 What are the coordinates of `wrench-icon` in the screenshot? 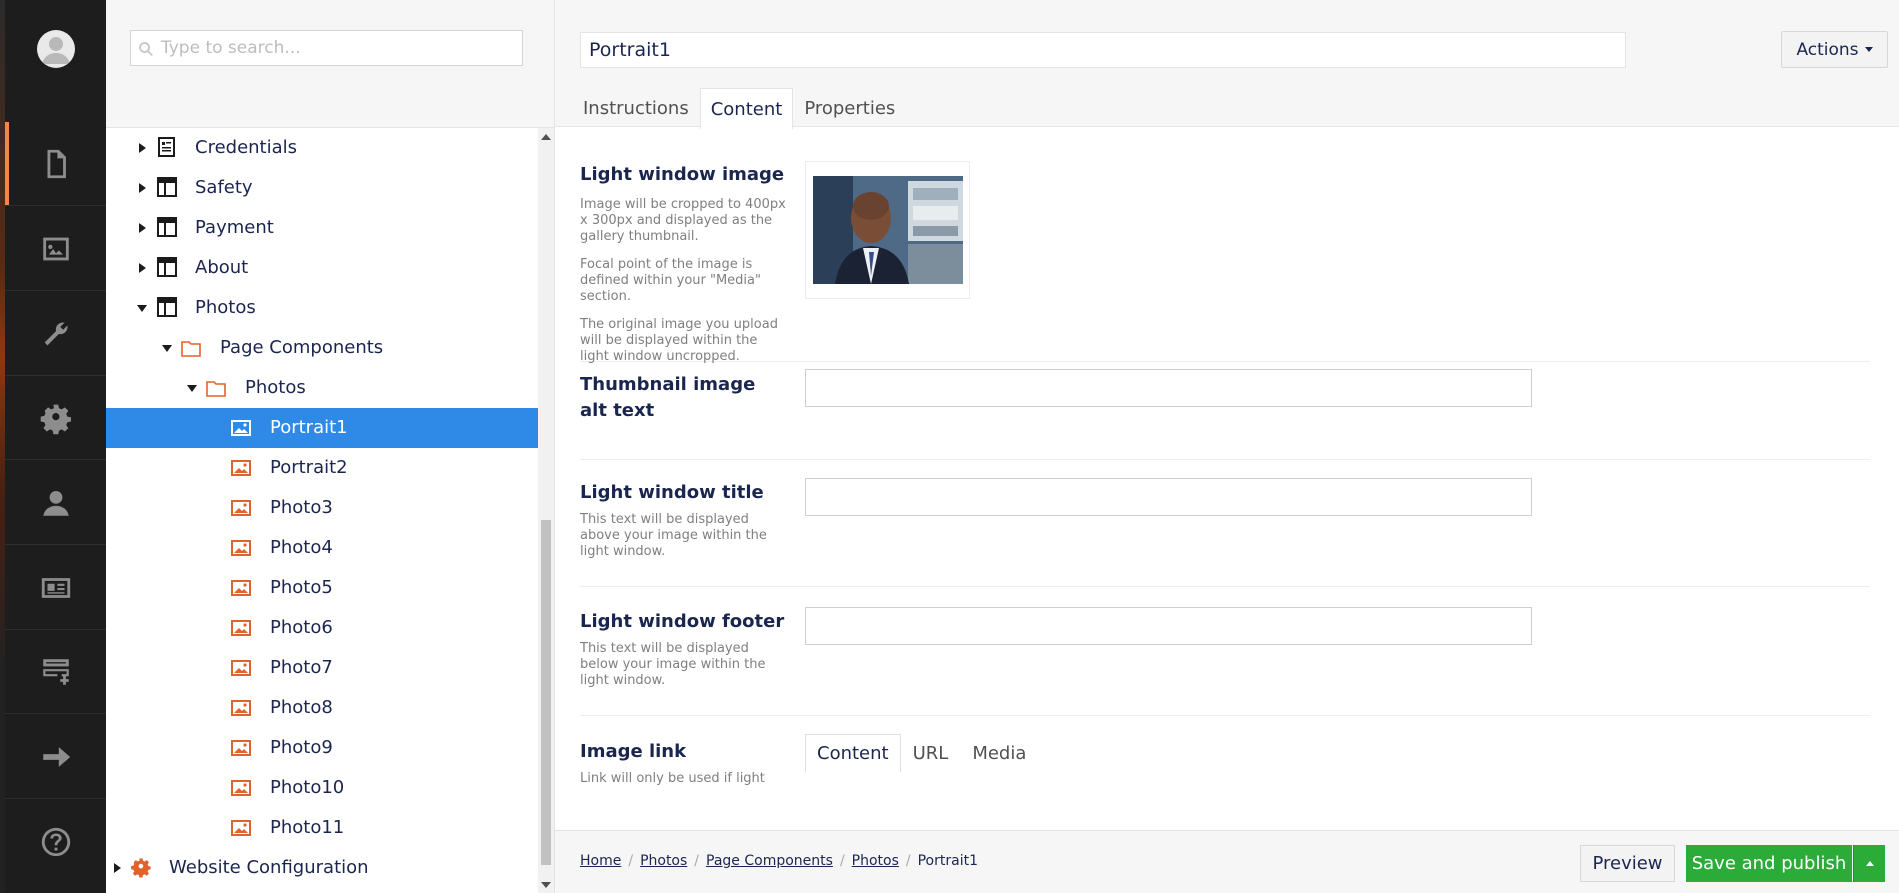 It's located at (56, 333).